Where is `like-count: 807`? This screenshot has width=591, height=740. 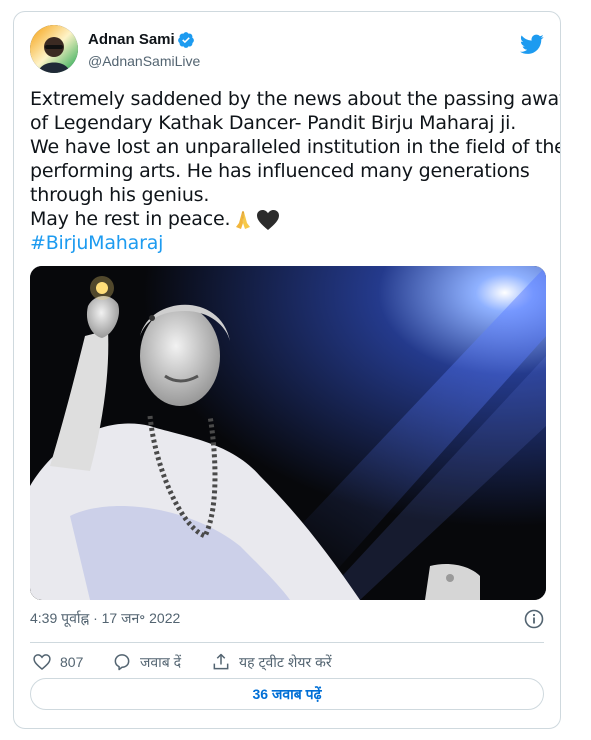
like-count: 807 is located at coordinates (72, 662).